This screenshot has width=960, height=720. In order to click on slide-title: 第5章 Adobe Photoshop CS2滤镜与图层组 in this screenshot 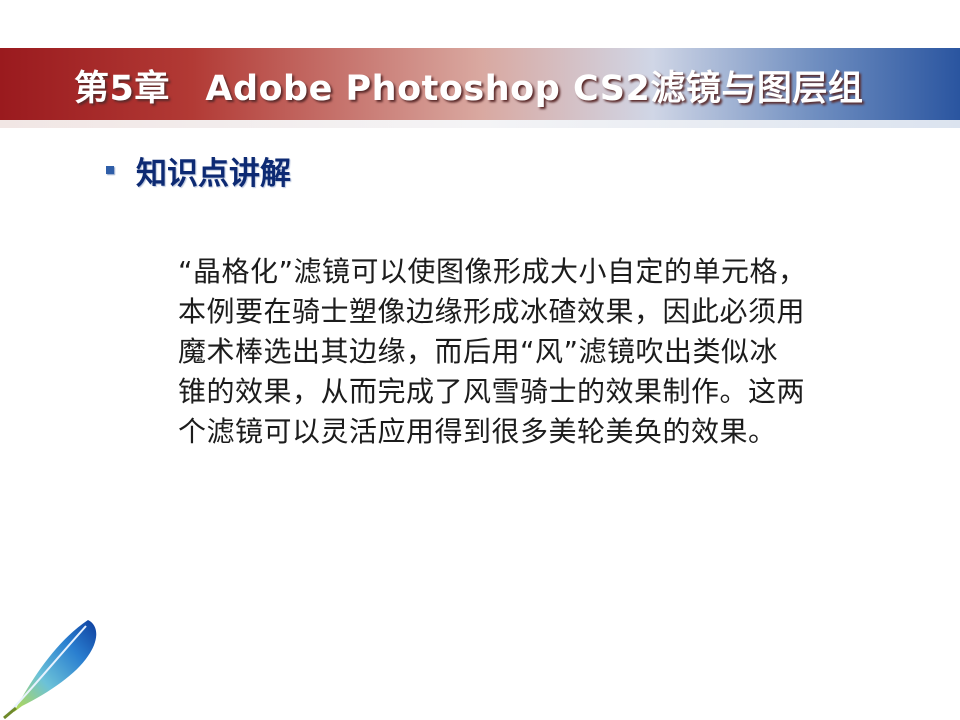, I will do `click(469, 89)`.